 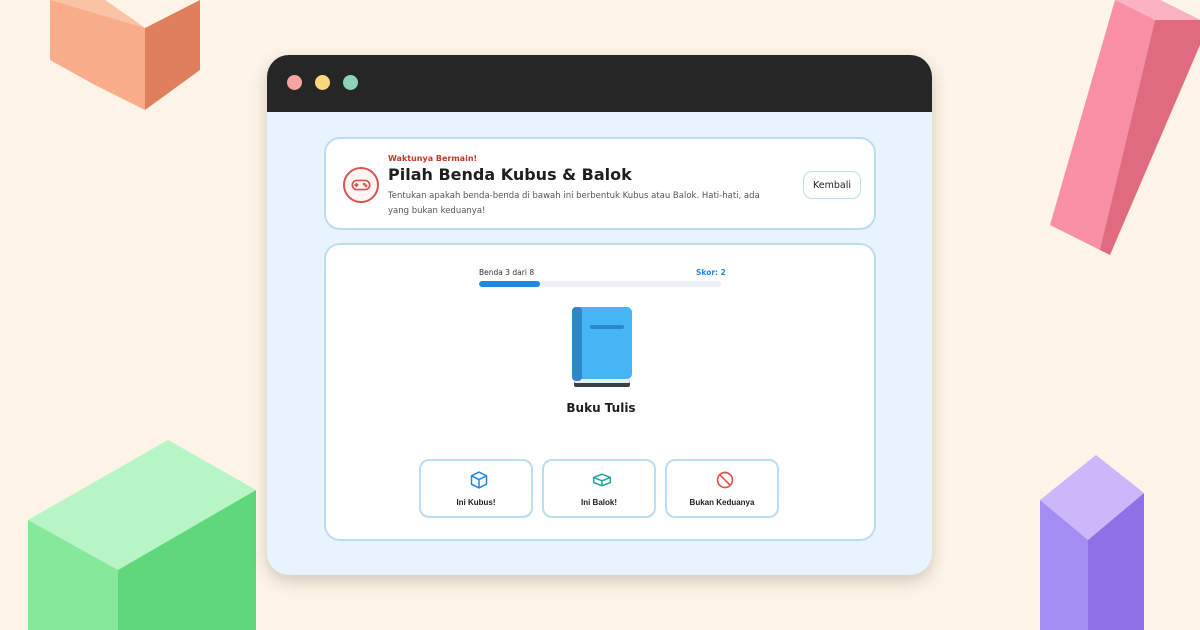 What do you see at coordinates (599, 488) in the screenshot?
I see `cuboid-choice-button: Ini Balok!` at bounding box center [599, 488].